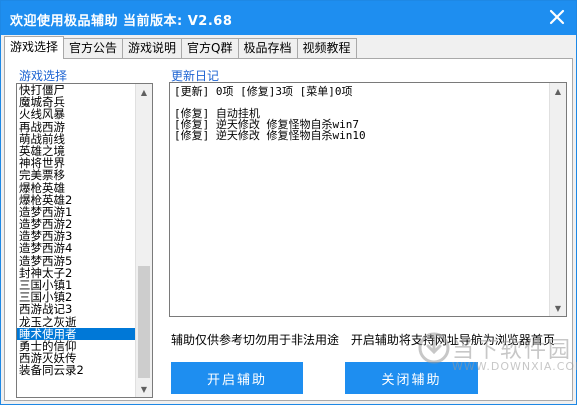 This screenshot has width=577, height=406. Describe the element at coordinates (76, 285) in the screenshot. I see `game-list-item: 三国小镇1` at that location.